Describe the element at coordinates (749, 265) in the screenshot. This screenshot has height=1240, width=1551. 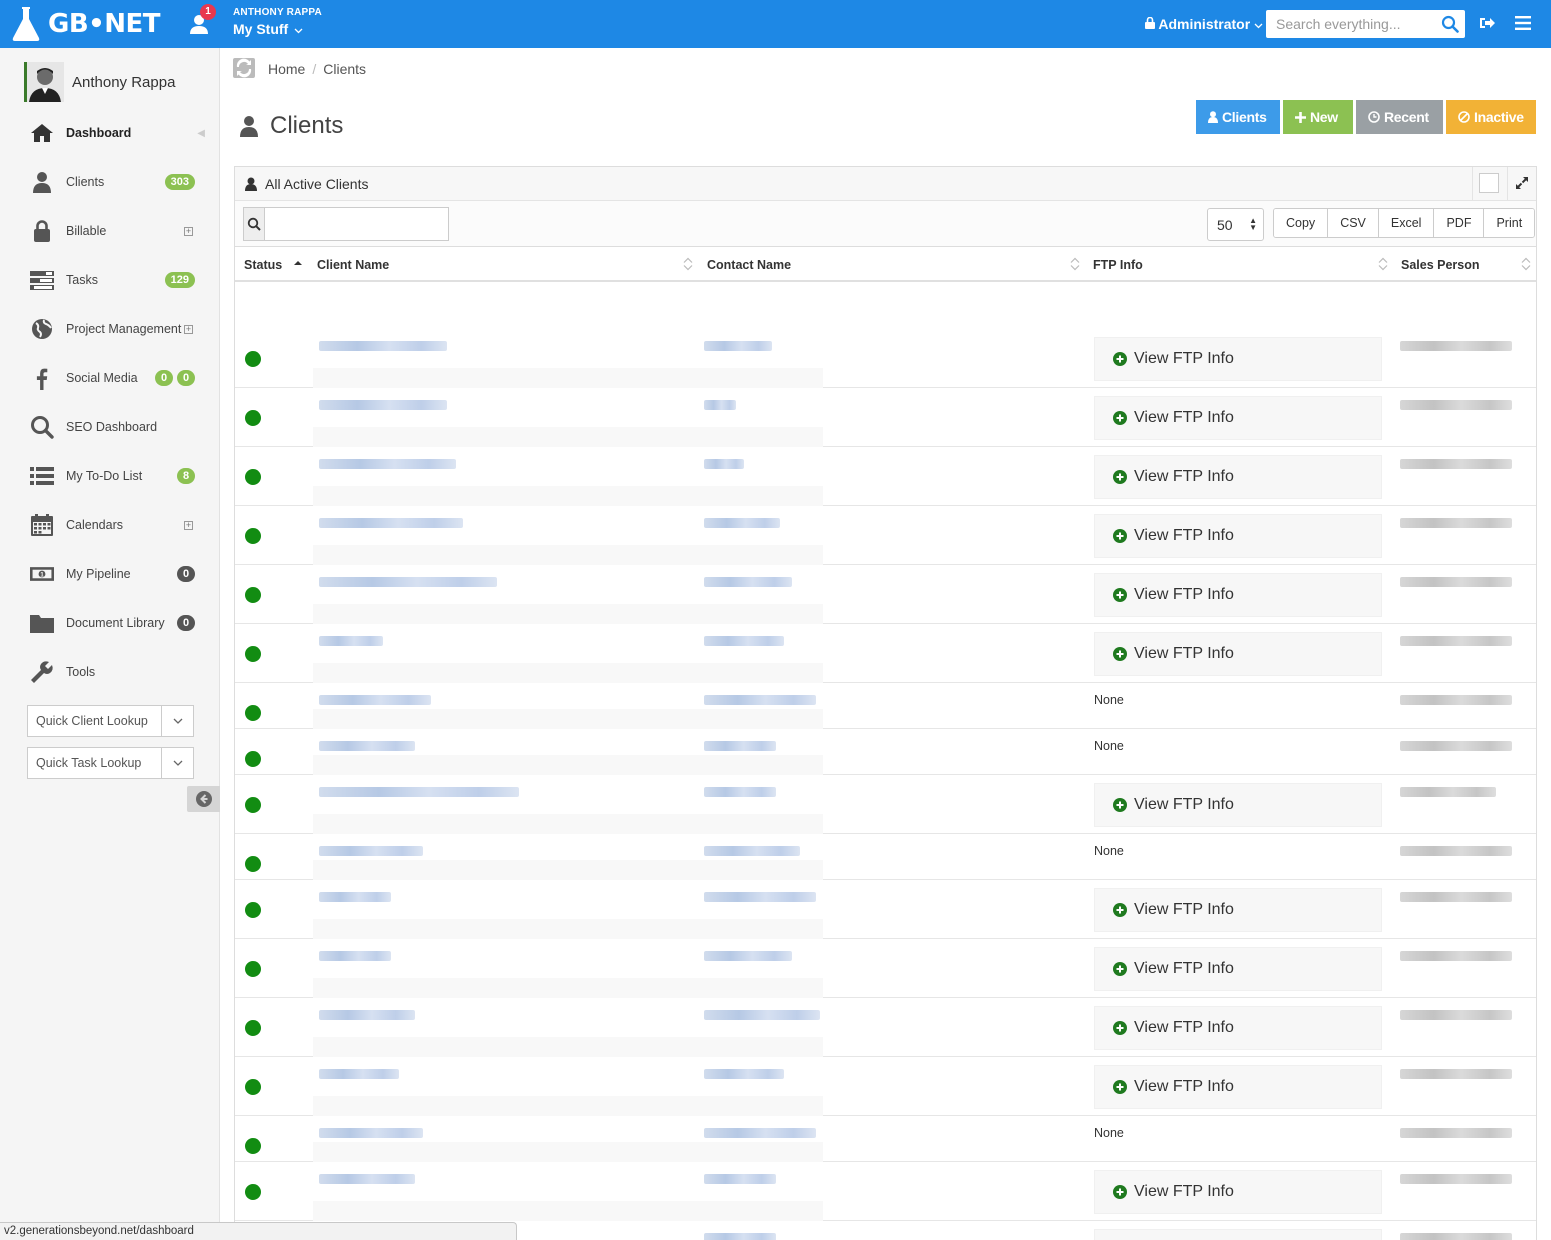
I see `column-header-contact-name: Contact Name` at that location.